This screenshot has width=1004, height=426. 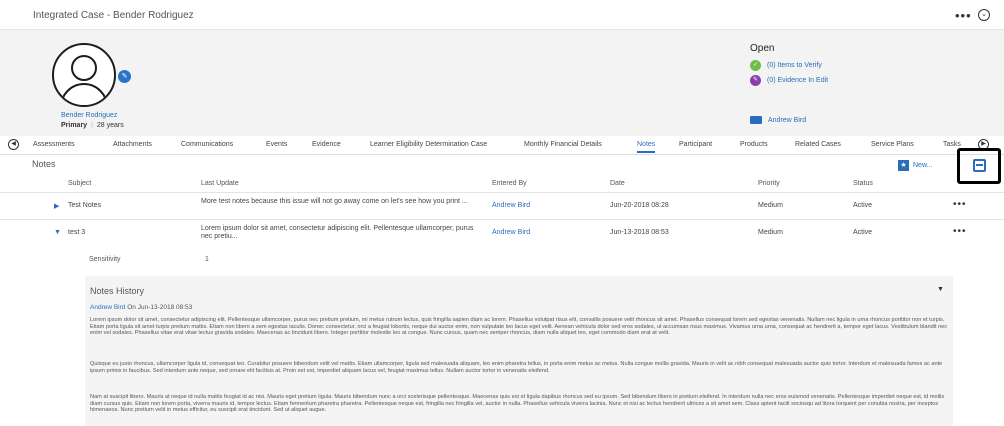 What do you see at coordinates (639, 232) in the screenshot?
I see `row-date: Jun-13-2018 08:53` at bounding box center [639, 232].